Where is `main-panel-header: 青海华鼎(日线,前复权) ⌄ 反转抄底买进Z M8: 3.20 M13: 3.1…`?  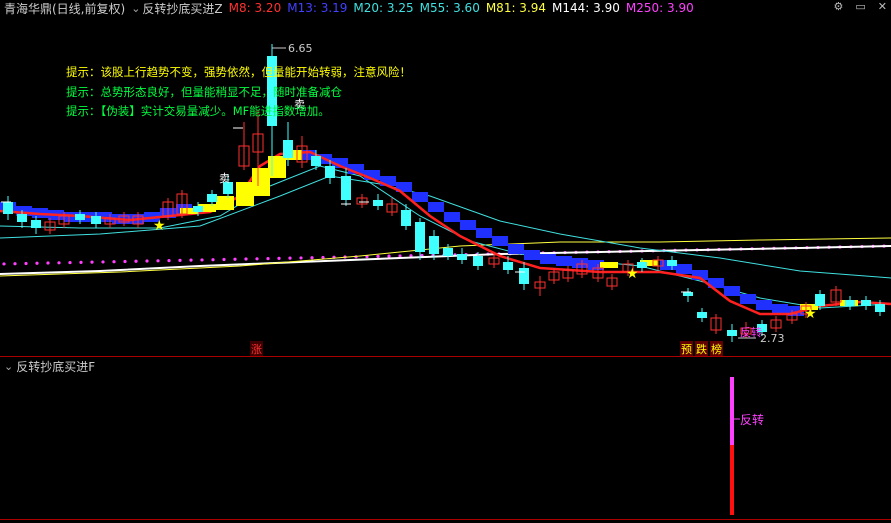 main-panel-header: 青海华鼎(日线,前复权) ⌄ 反转抄底买进Z M8: 3.20 M13: 3.1… is located at coordinates (352, 8).